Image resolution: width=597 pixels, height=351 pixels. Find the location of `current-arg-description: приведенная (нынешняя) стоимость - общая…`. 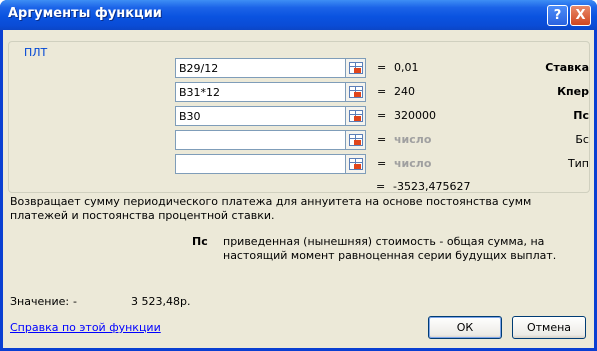

current-arg-description: приведенная (нынешняя) стоимость - общая… is located at coordinates (390, 248).